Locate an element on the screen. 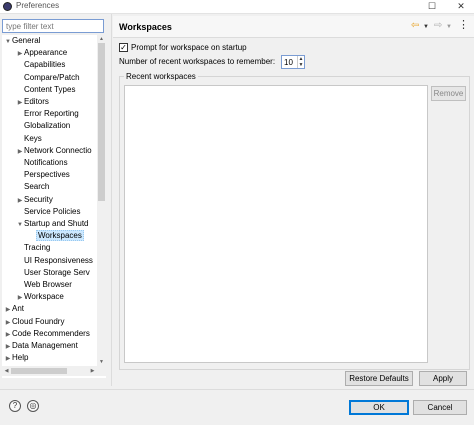  ok-button: OK is located at coordinates (379, 407).